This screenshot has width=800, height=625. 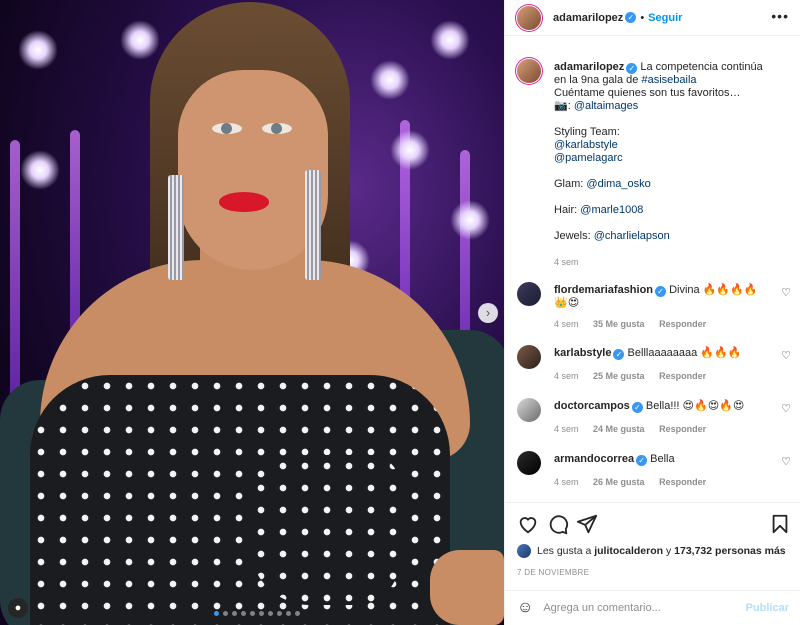 I want to click on comment-meta: 4 sem 35 Me gusta Responder, so click(x=636, y=324).